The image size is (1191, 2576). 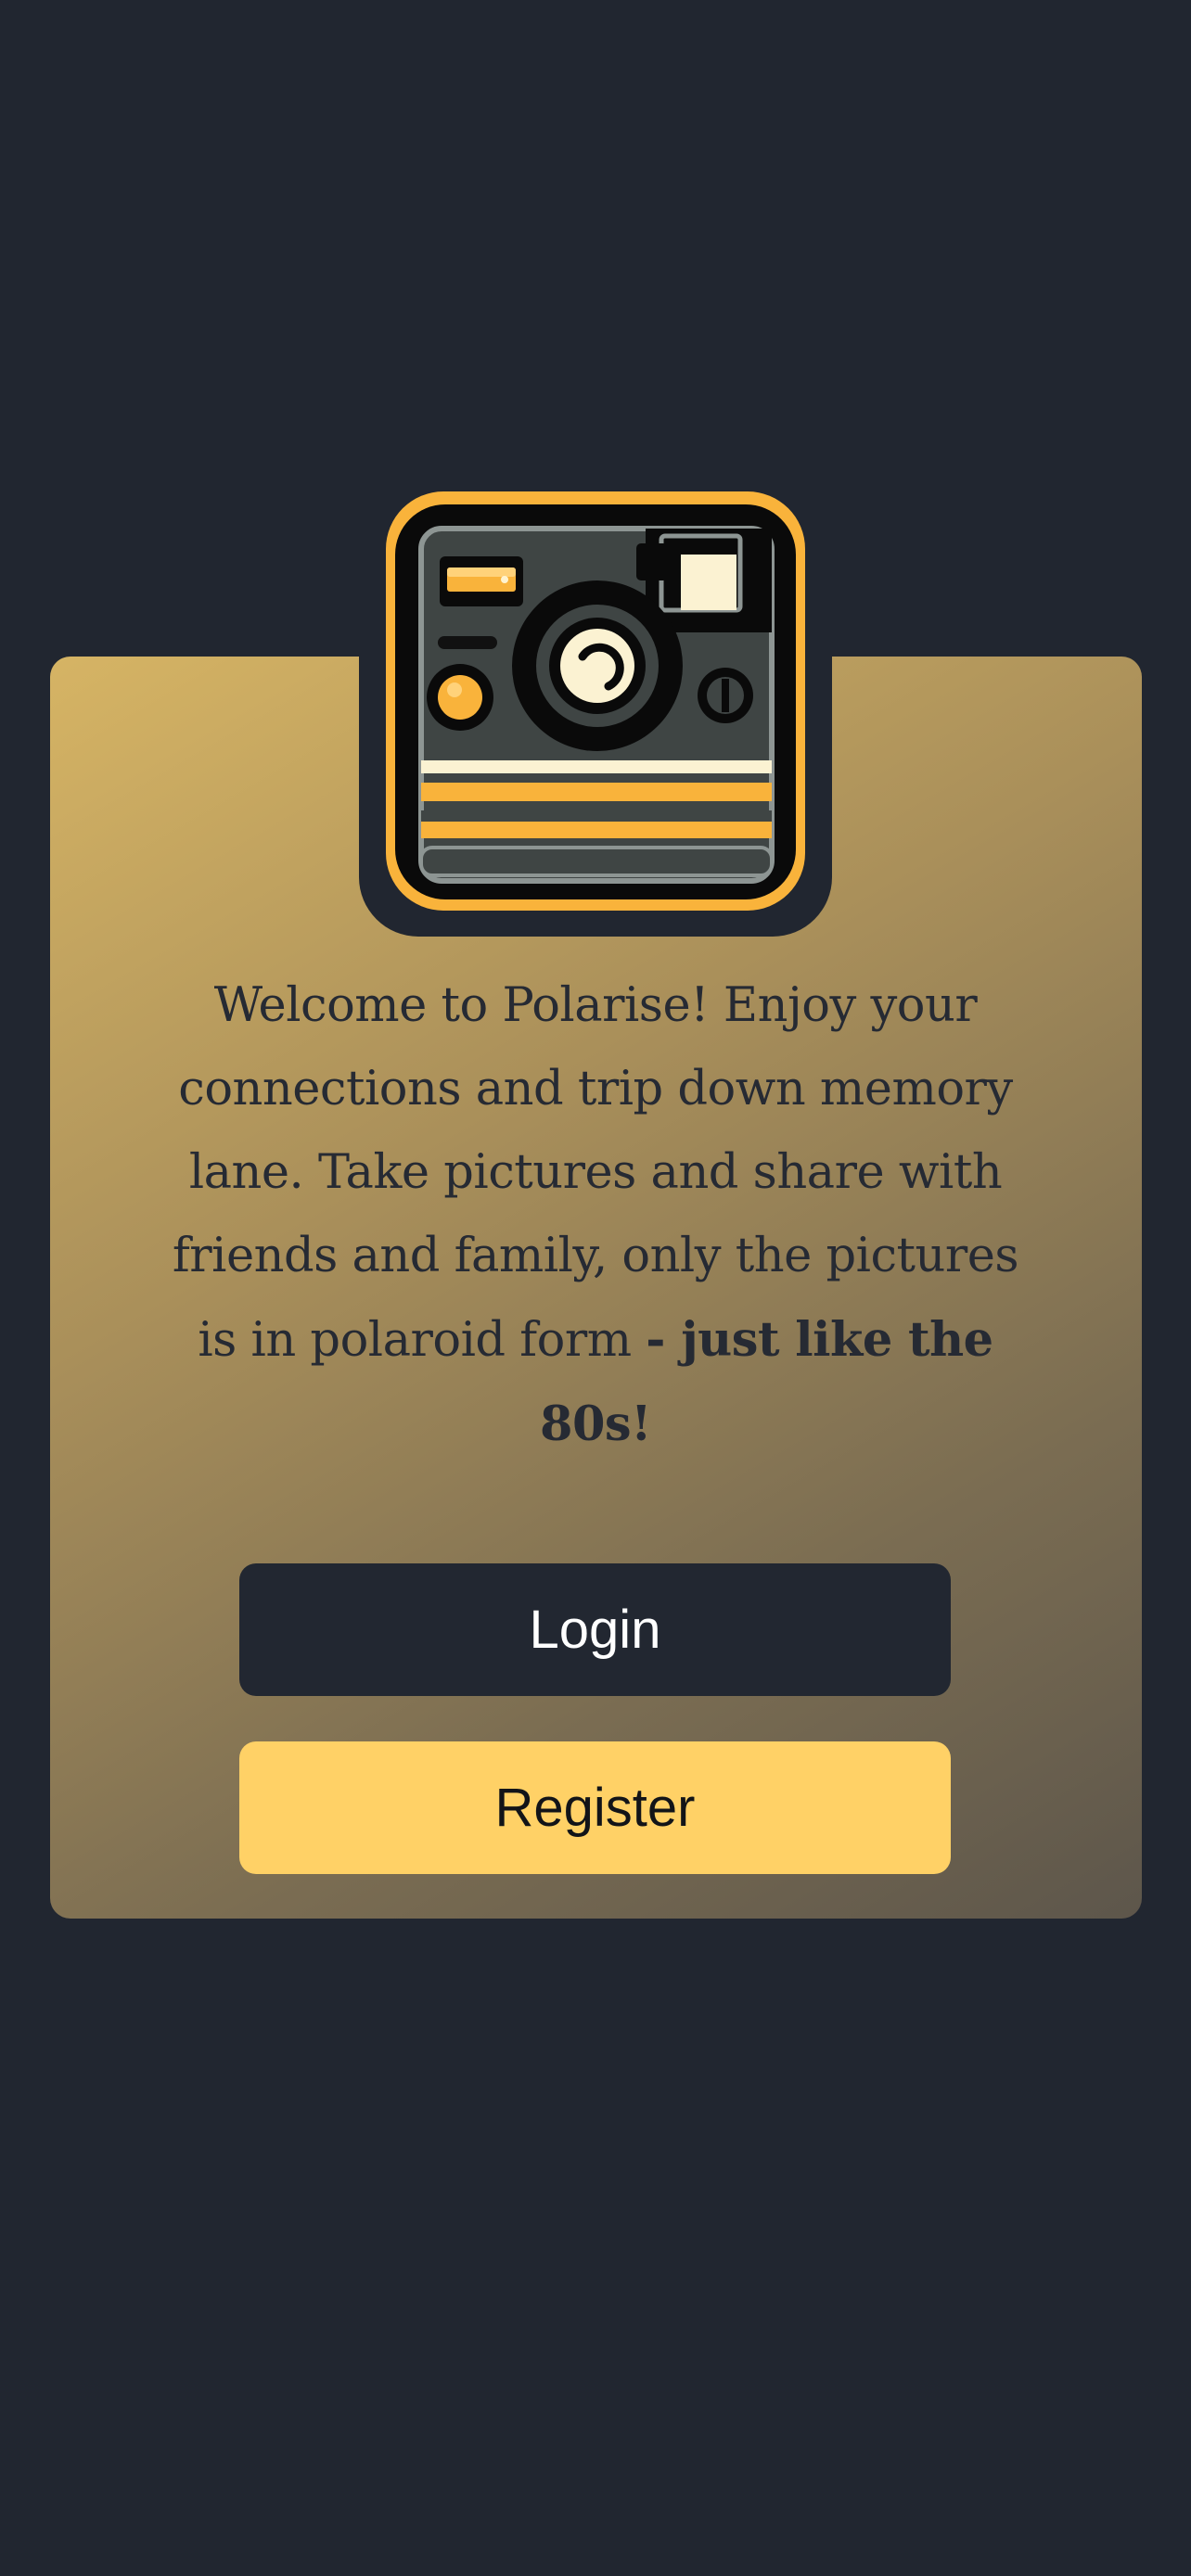 I want to click on register-button: Register, so click(x=595, y=1807).